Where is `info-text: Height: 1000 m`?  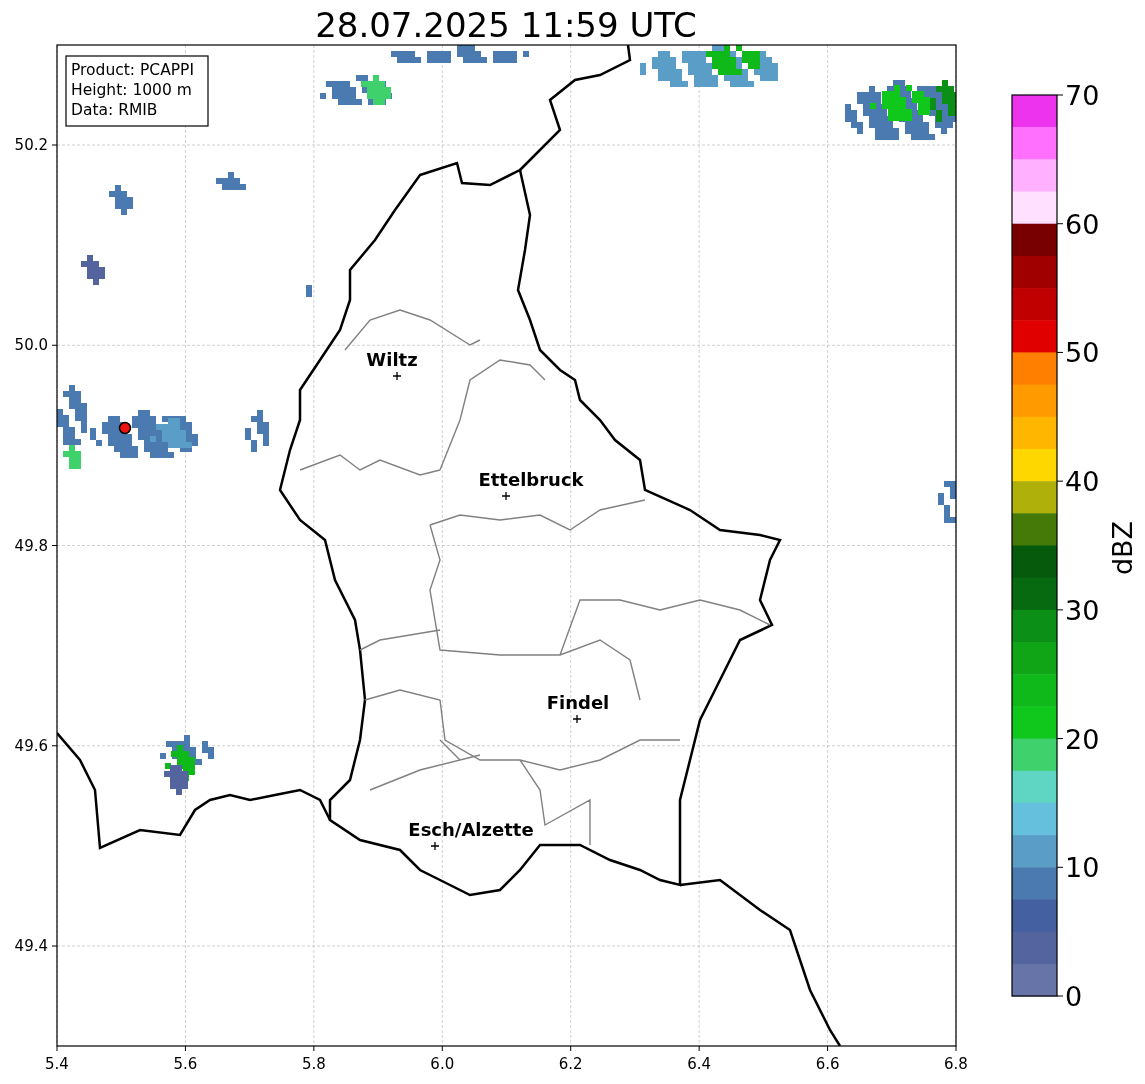
info-text: Height: 1000 m is located at coordinates (131, 90).